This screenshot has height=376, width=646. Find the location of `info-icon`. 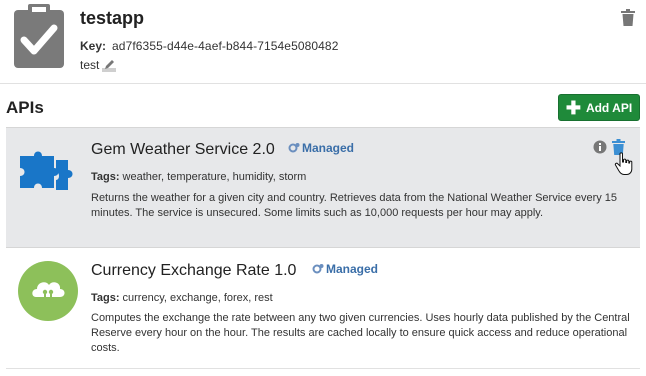

info-icon is located at coordinates (600, 147).